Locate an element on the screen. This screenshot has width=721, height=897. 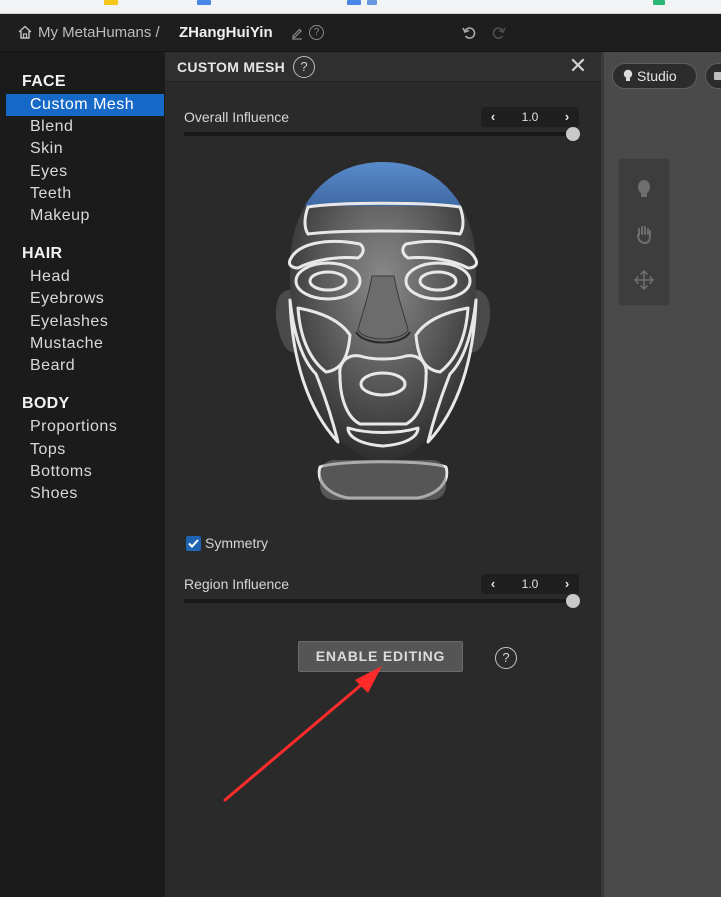
region-influence-stepper: ‹ 1.0 › is located at coordinates (530, 584).